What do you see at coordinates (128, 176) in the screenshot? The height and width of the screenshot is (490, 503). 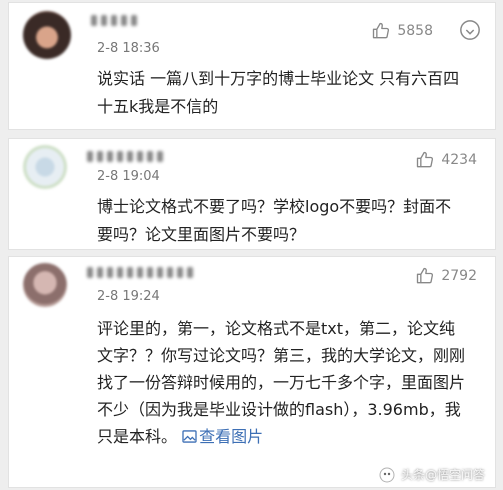 I see `comment-time: 2-8 19:04` at bounding box center [128, 176].